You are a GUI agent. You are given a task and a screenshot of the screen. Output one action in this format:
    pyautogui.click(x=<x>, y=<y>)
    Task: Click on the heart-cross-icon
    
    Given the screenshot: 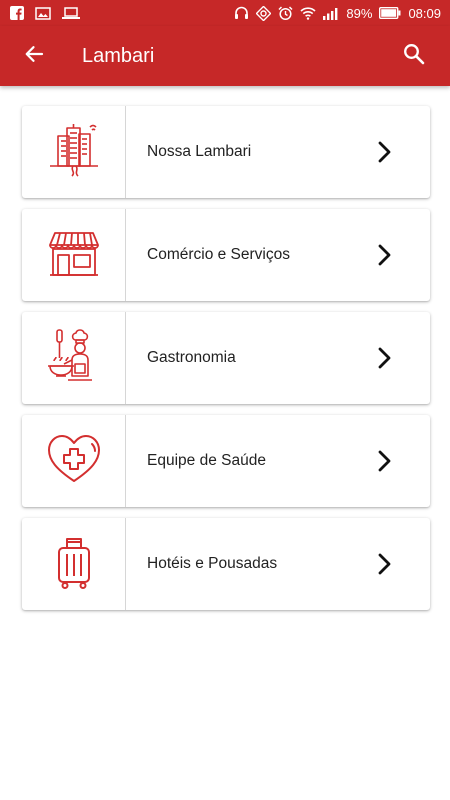 What is the action you would take?
    pyautogui.click(x=74, y=461)
    